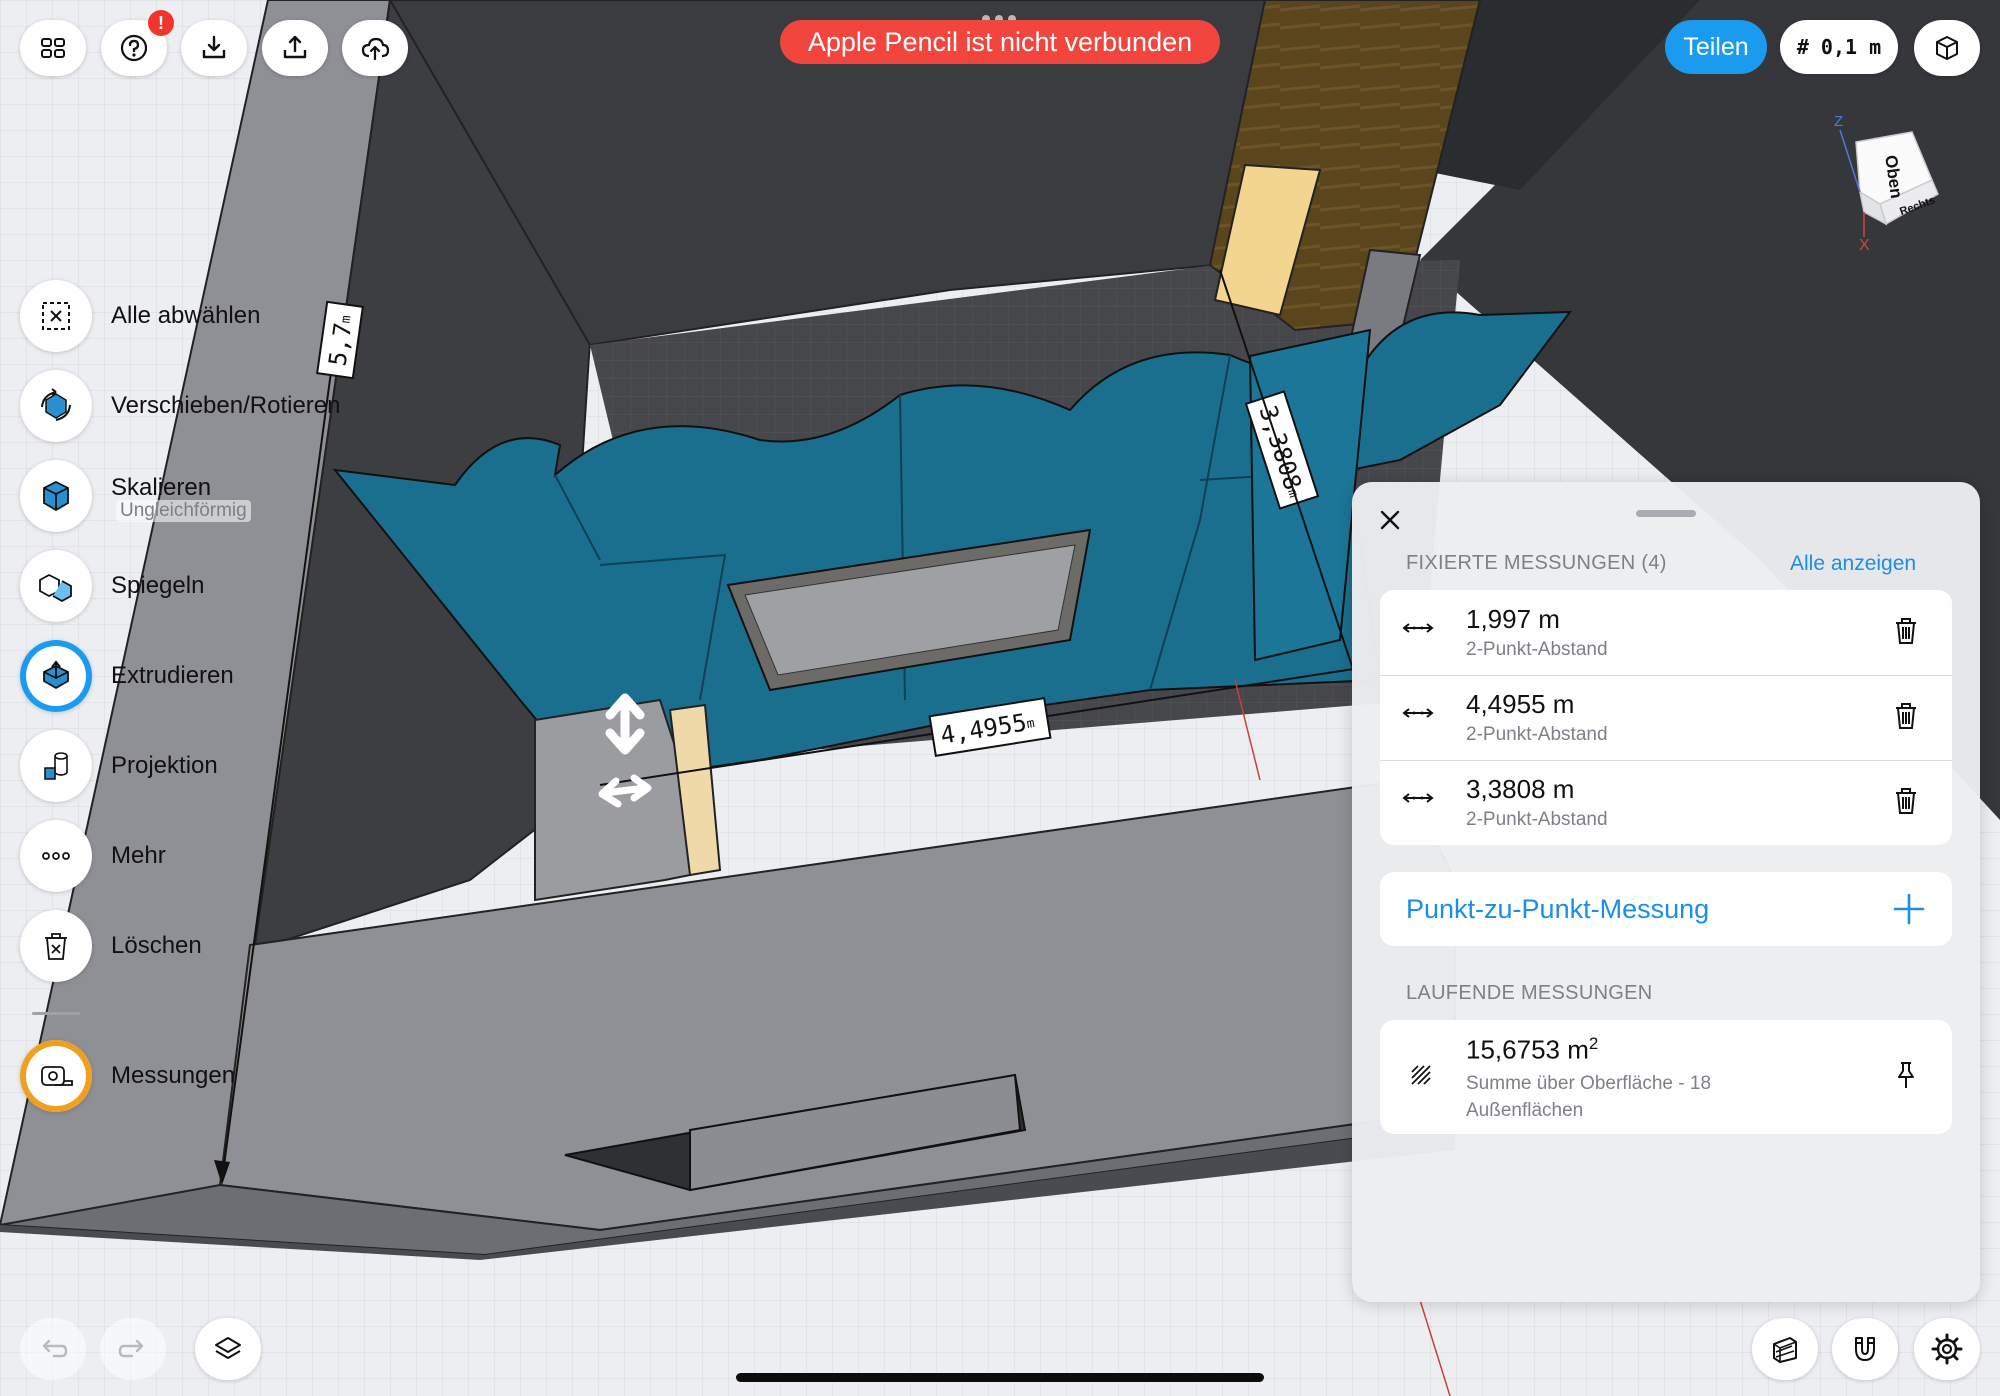  I want to click on notification-badge: !, so click(161, 23).